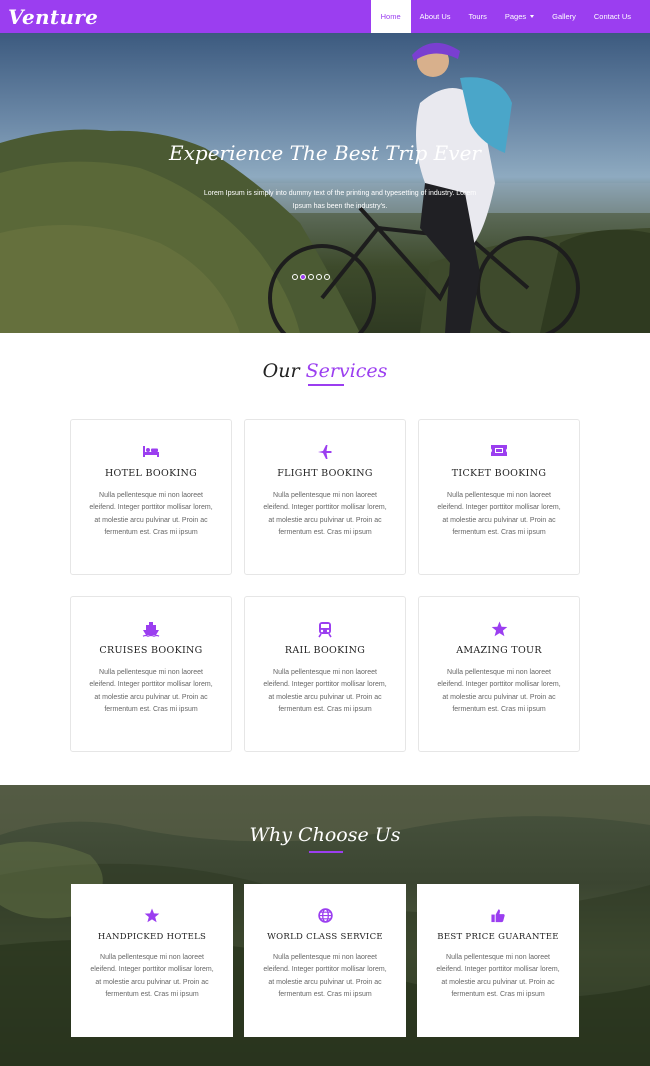 The height and width of the screenshot is (1066, 650). I want to click on nav-item-contact: Contact Us, so click(612, 16).